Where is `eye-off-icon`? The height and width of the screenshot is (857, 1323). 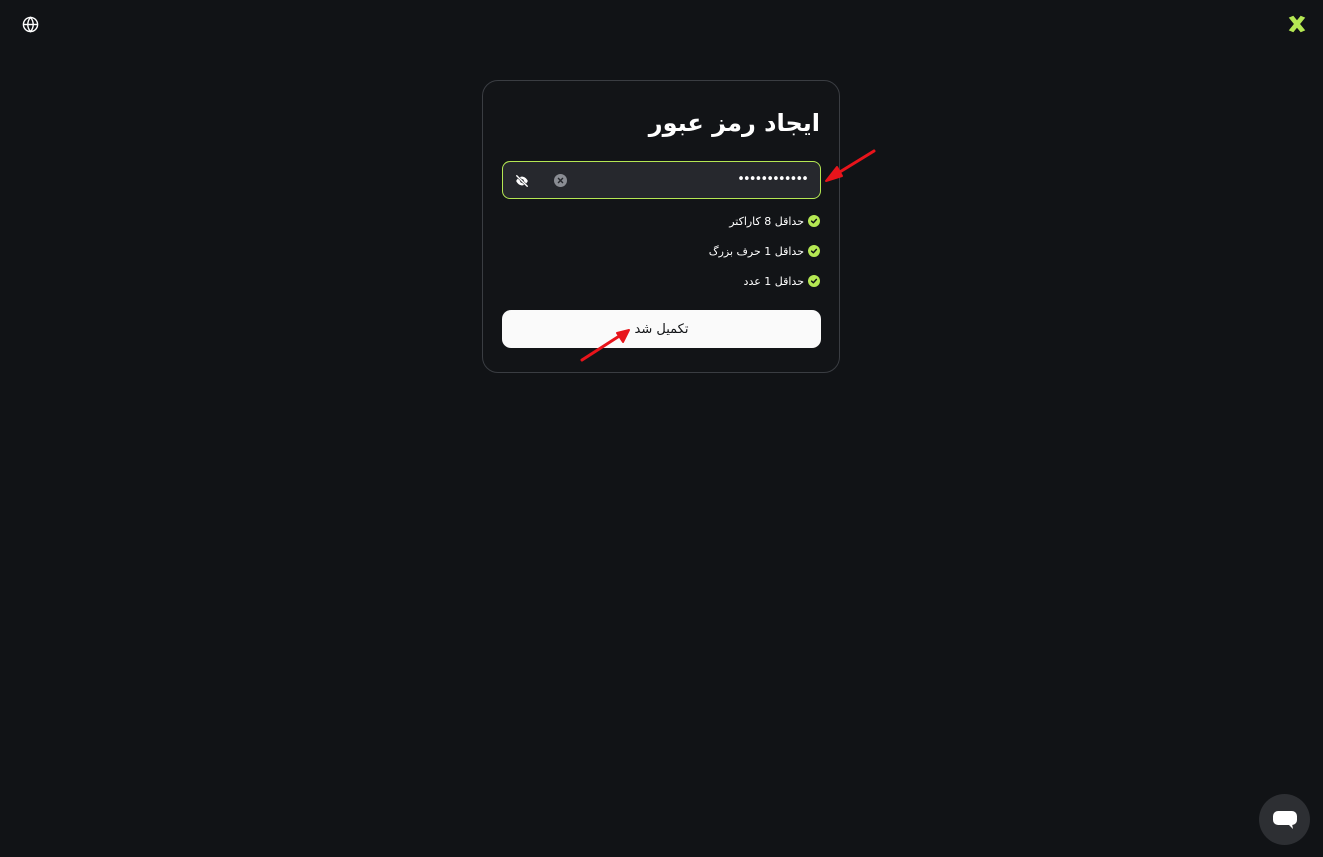 eye-off-icon is located at coordinates (522, 181).